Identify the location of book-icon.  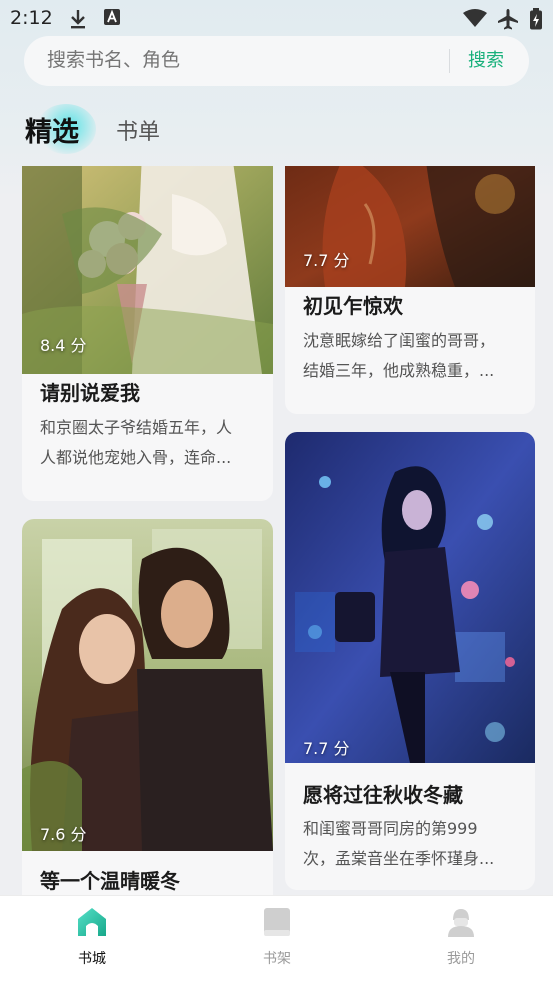
(277, 922).